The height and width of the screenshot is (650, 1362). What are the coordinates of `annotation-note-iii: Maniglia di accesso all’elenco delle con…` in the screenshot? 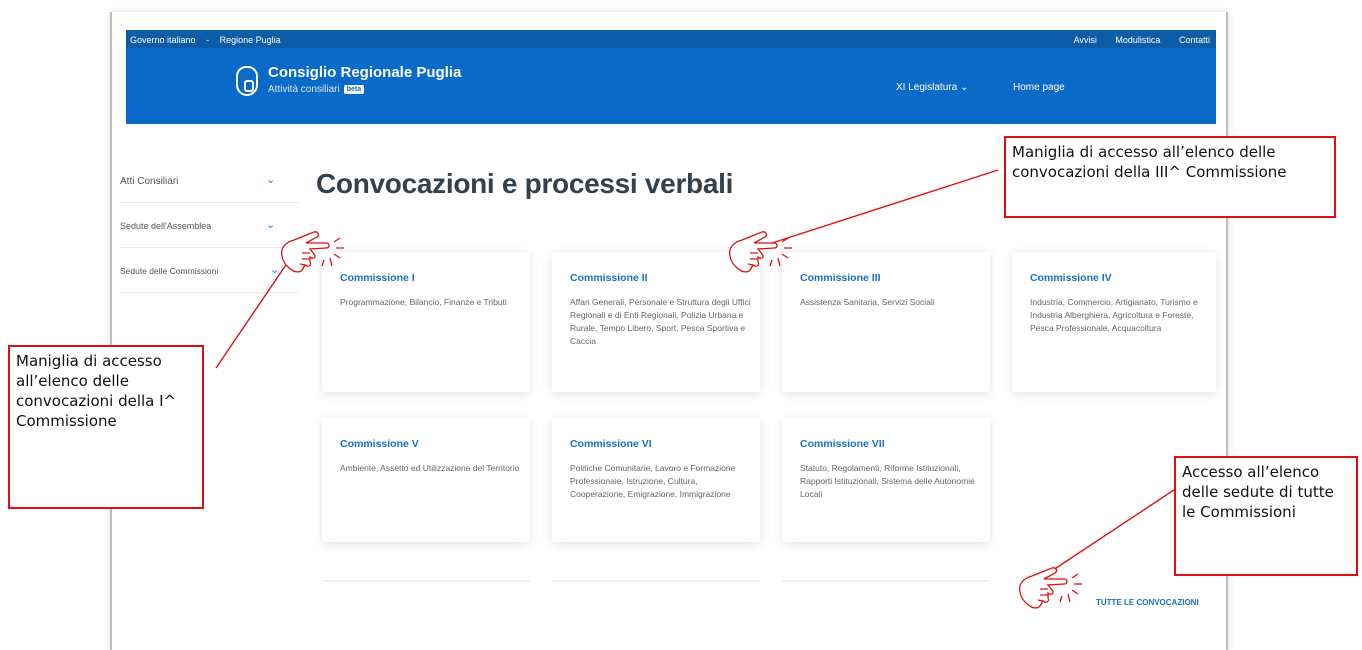 It's located at (1170, 177).